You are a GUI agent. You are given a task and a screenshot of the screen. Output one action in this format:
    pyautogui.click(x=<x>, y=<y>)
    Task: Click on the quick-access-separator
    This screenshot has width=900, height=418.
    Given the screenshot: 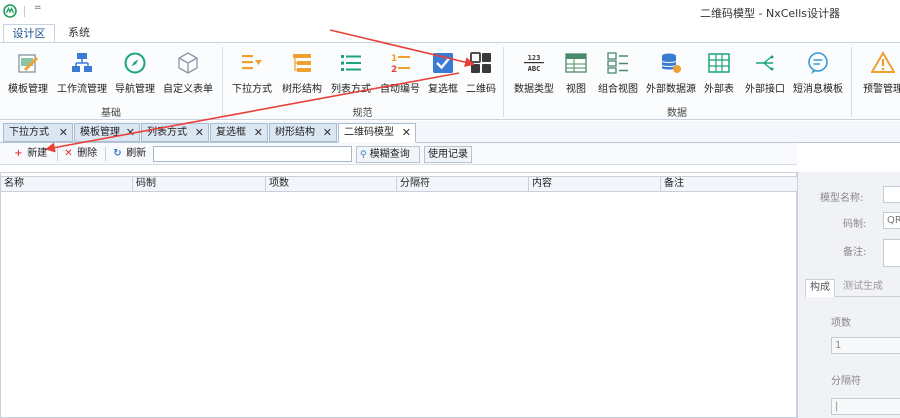 What is the action you would take?
    pyautogui.click(x=24, y=11)
    